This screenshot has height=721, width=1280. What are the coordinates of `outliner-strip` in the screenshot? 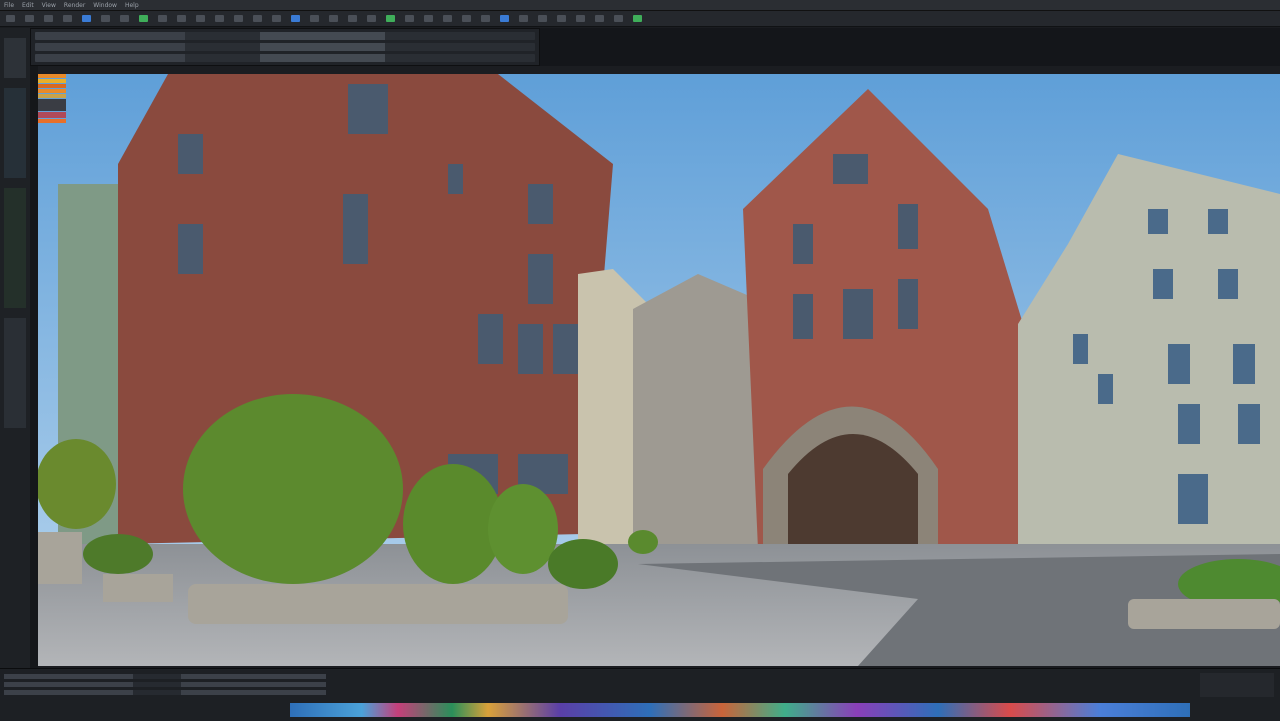 It's located at (34, 367).